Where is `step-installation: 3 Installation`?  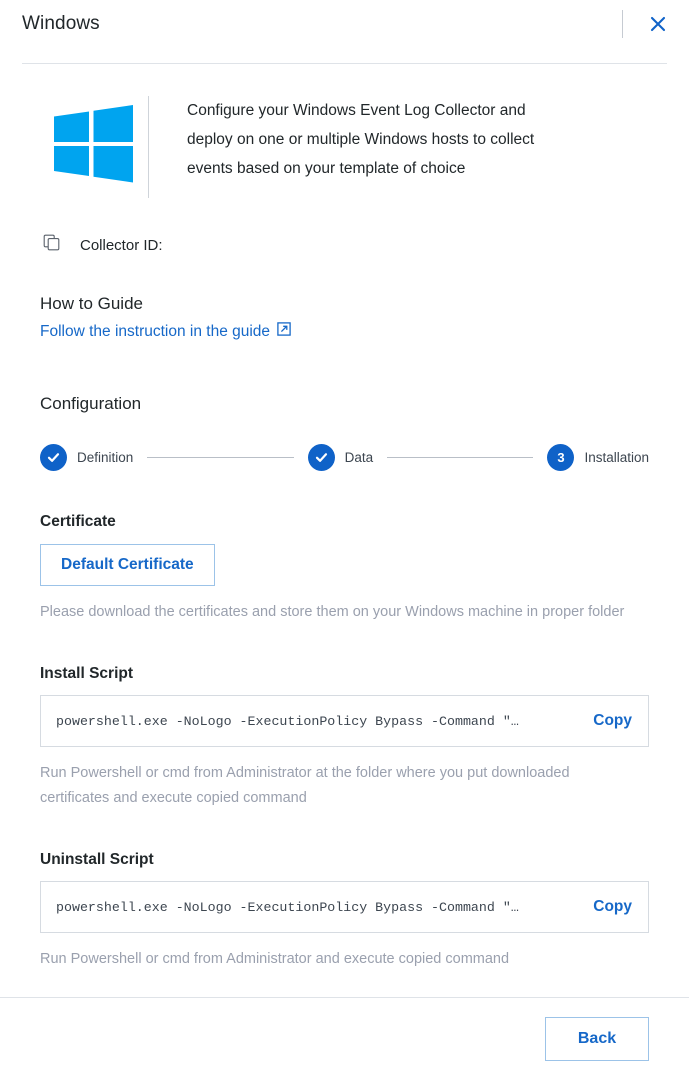
step-installation: 3 Installation is located at coordinates (598, 457).